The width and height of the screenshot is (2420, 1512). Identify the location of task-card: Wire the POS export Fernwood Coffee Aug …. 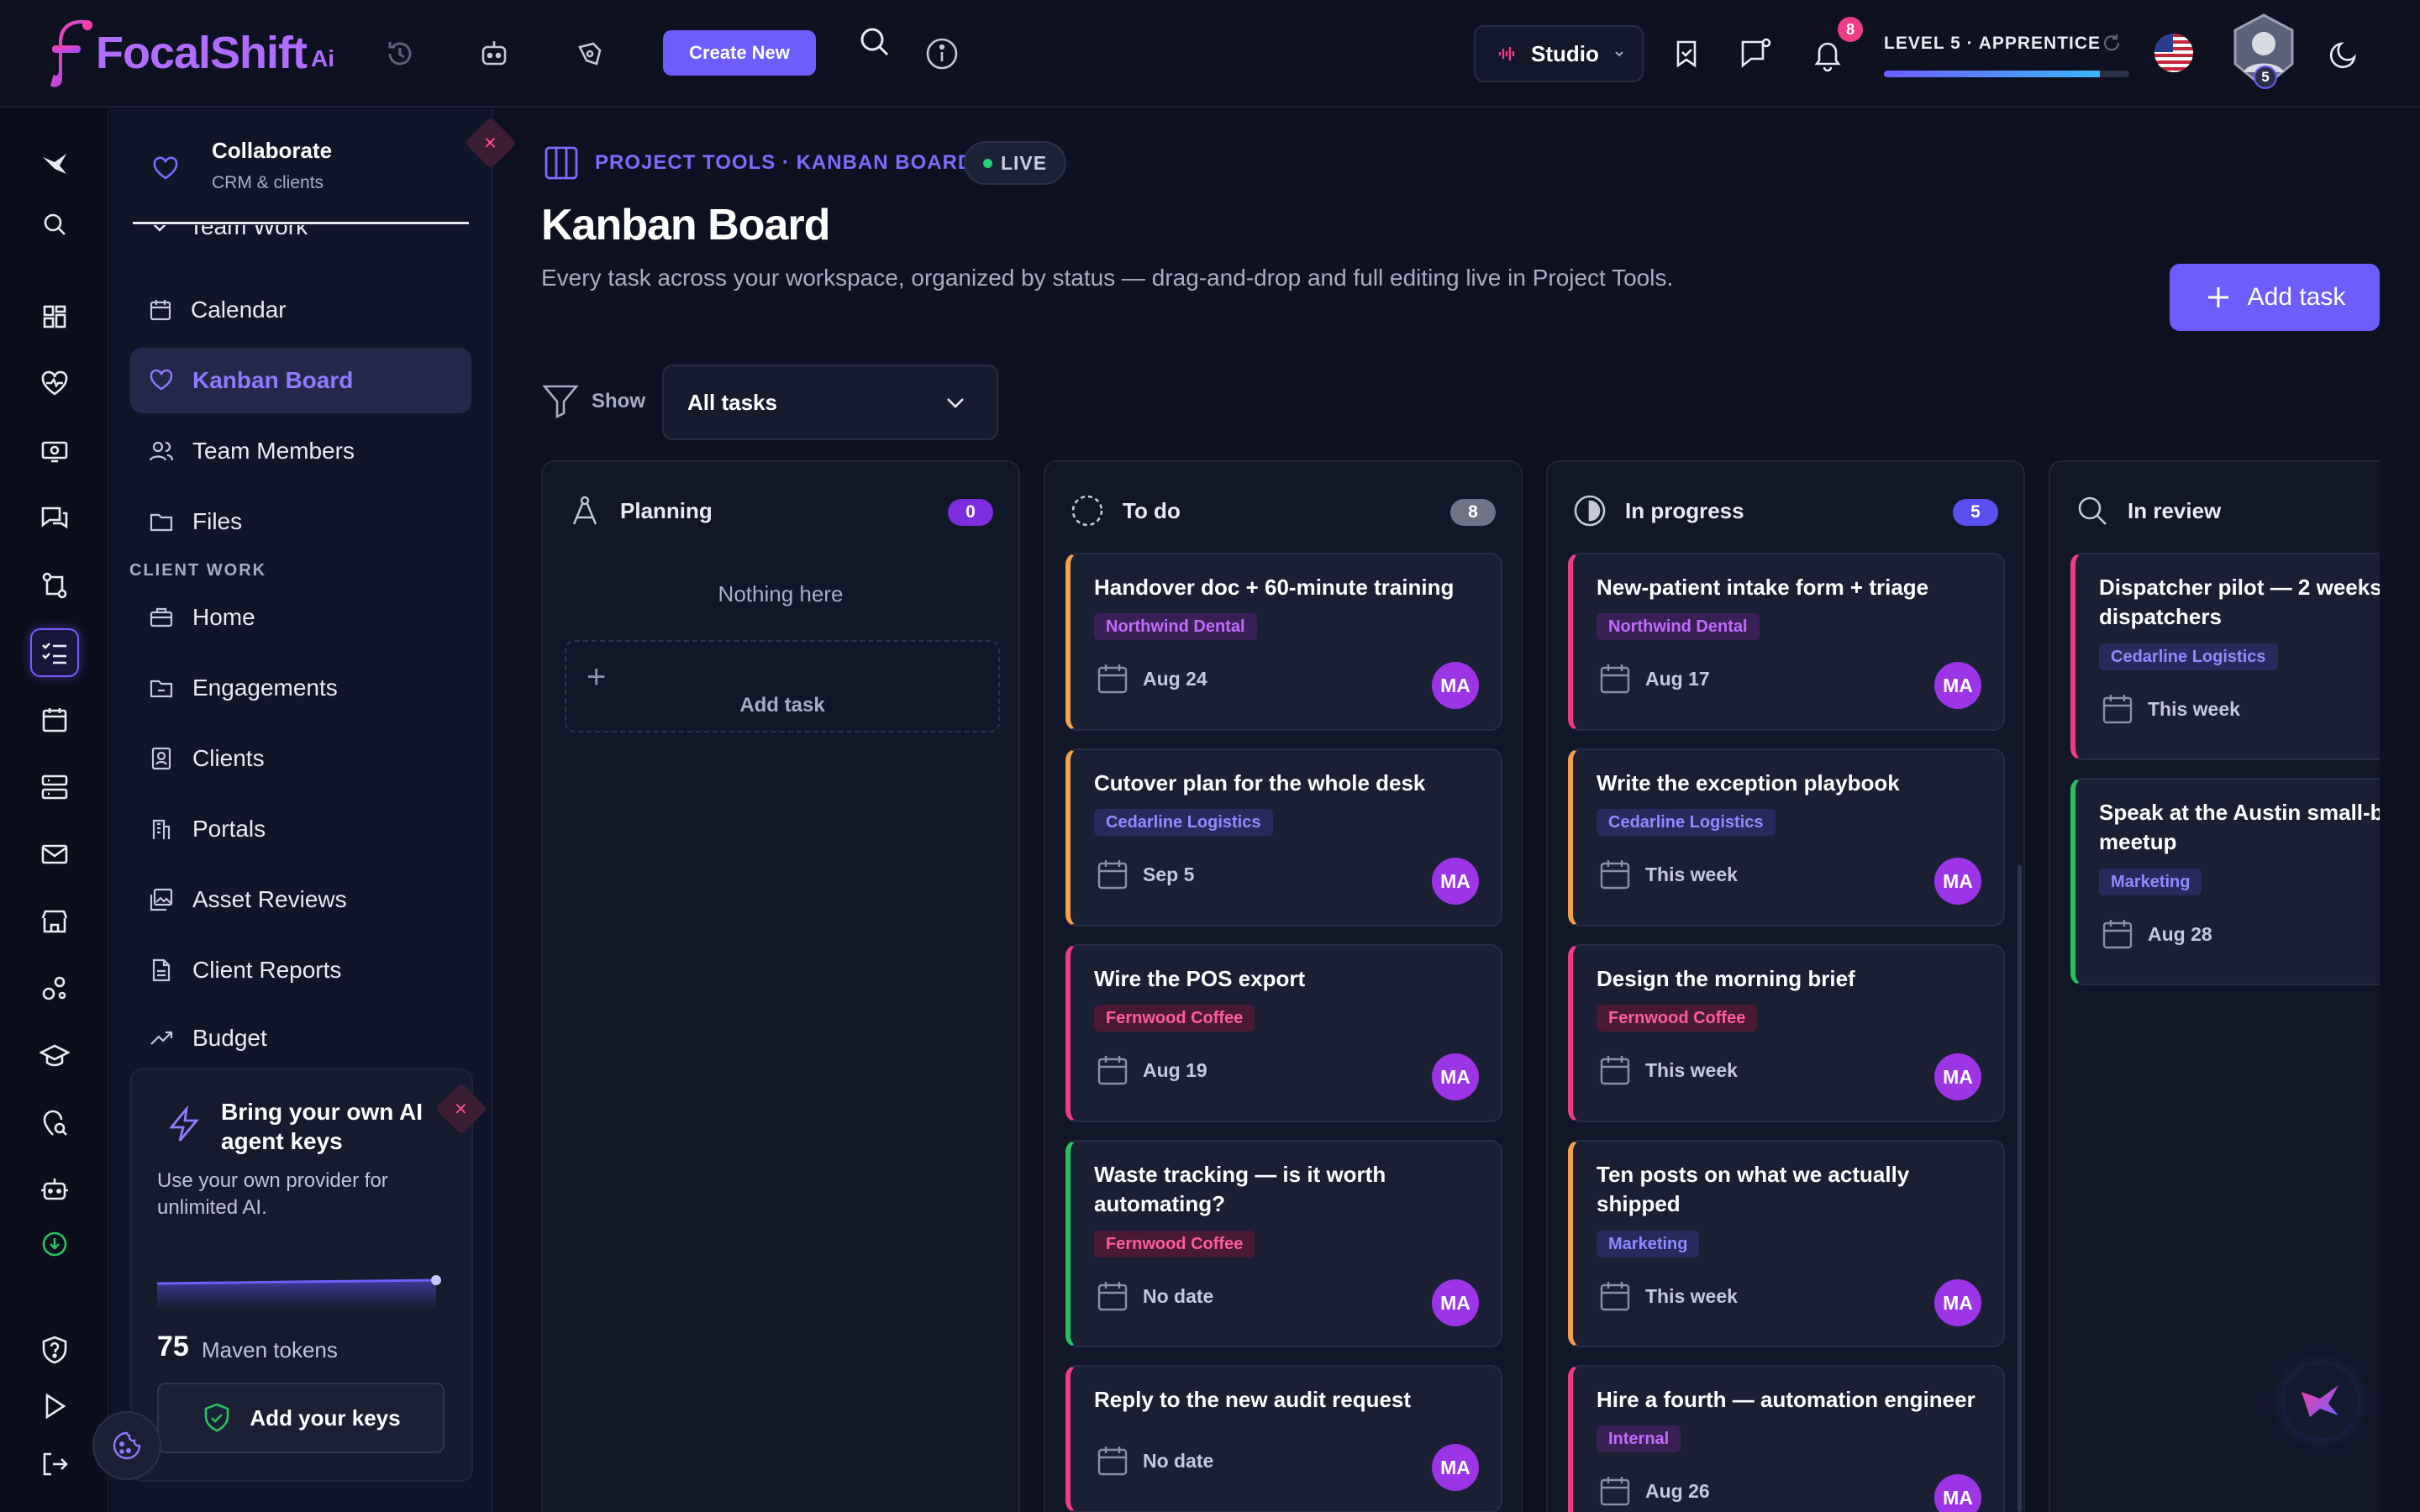
(1284, 1033).